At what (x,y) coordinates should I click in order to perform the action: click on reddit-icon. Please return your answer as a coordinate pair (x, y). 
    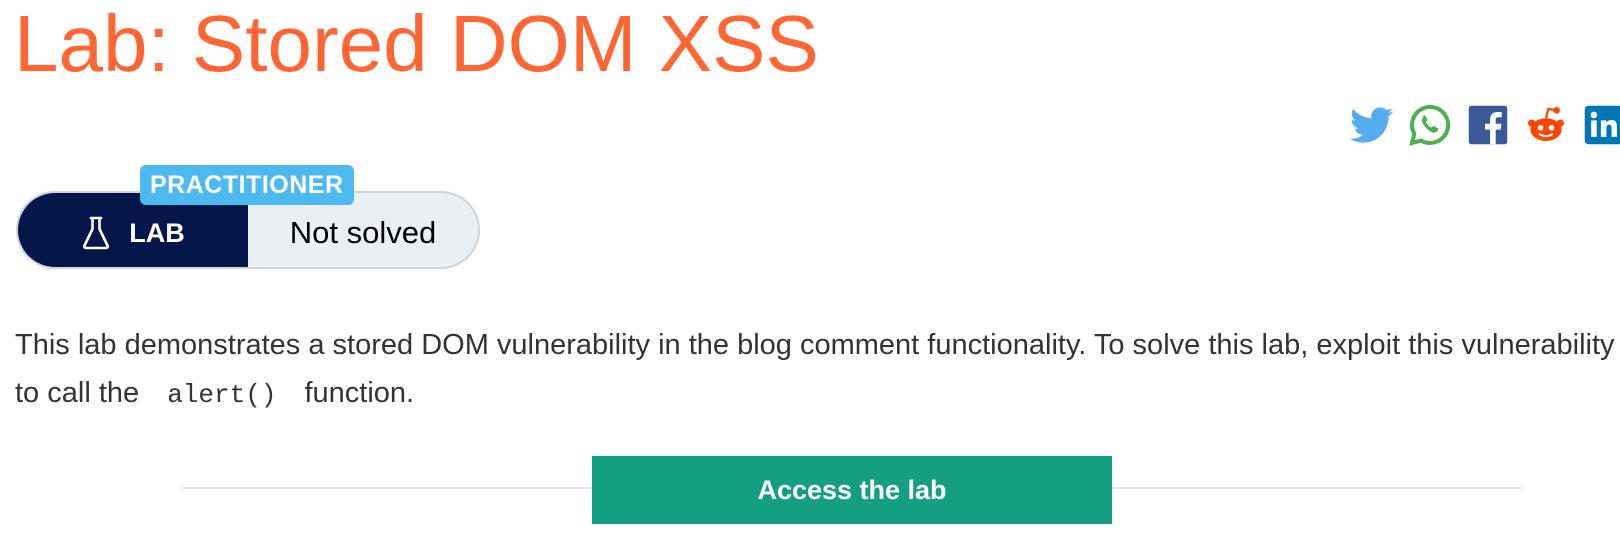
    Looking at the image, I should click on (1546, 125).